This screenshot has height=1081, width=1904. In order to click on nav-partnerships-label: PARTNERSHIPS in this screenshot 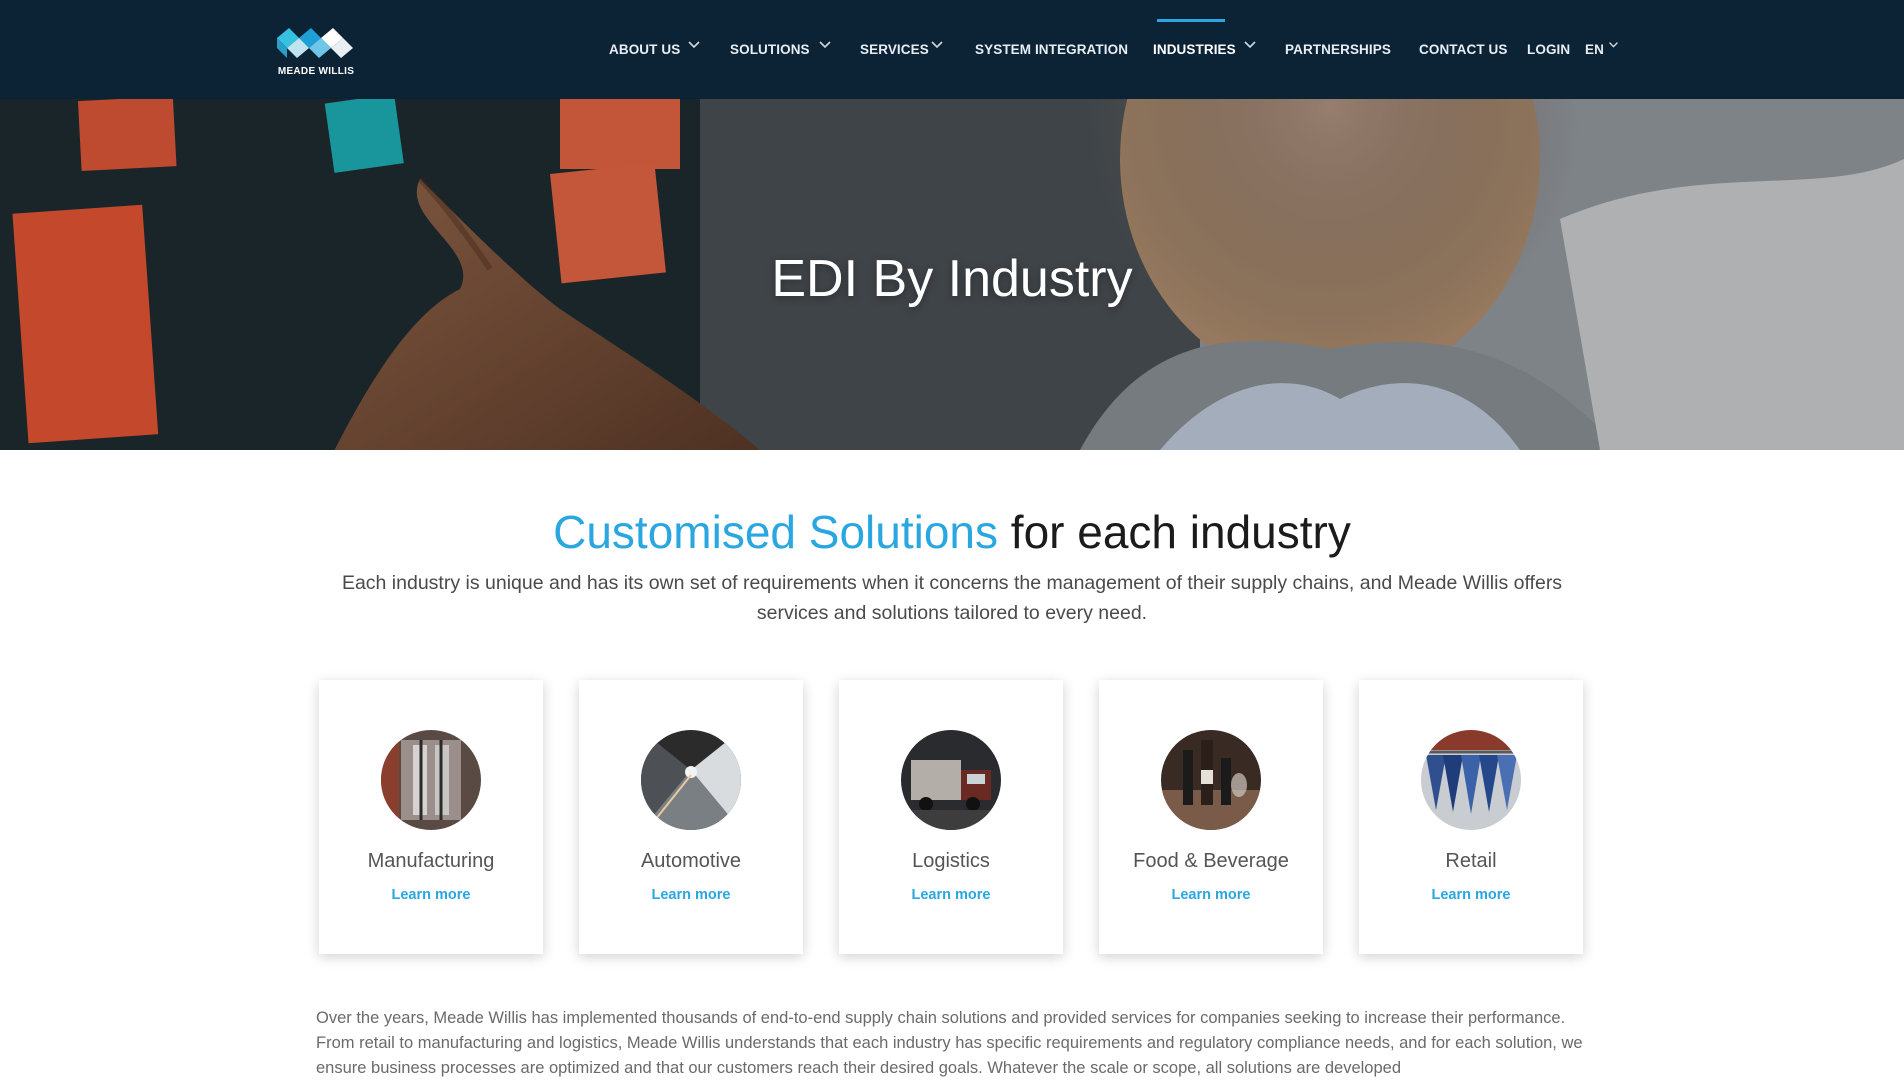, I will do `click(1338, 49)`.